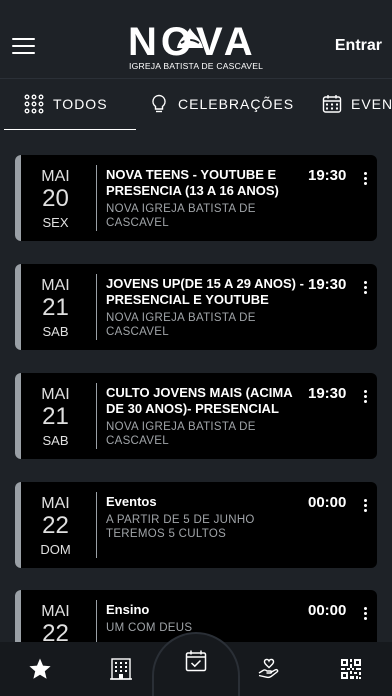  Describe the element at coordinates (180, 527) in the screenshot. I see `event-subtitle: A PARTIR DE 5 DE JUNHO TEREMOS 5 CULTOS` at that location.